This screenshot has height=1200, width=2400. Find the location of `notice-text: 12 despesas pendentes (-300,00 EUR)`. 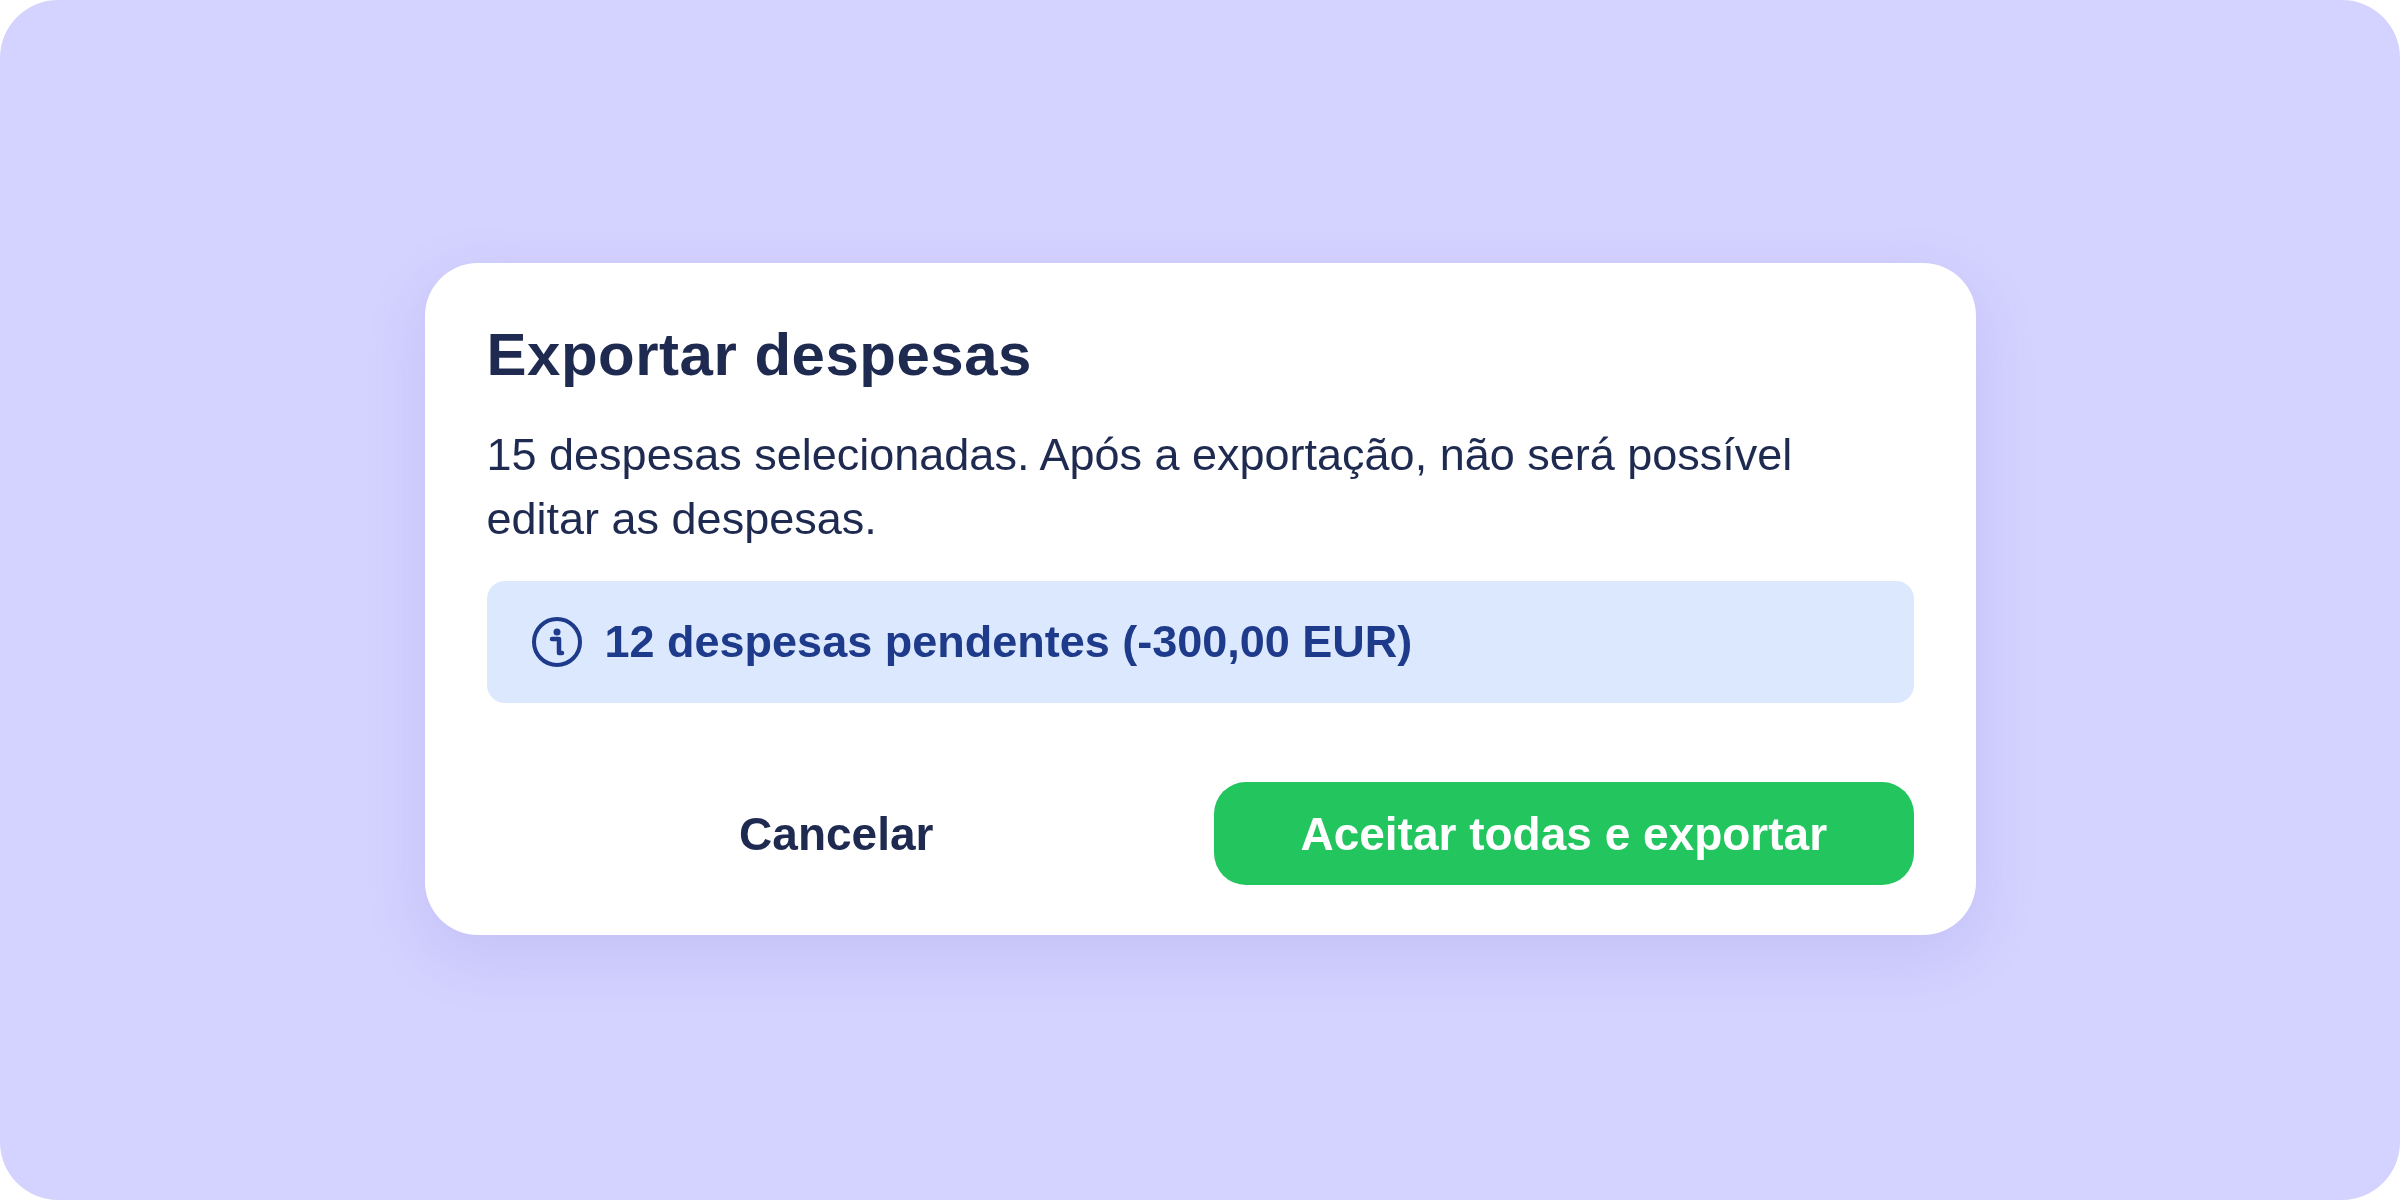

notice-text: 12 despesas pendentes (-300,00 EUR) is located at coordinates (1008, 642).